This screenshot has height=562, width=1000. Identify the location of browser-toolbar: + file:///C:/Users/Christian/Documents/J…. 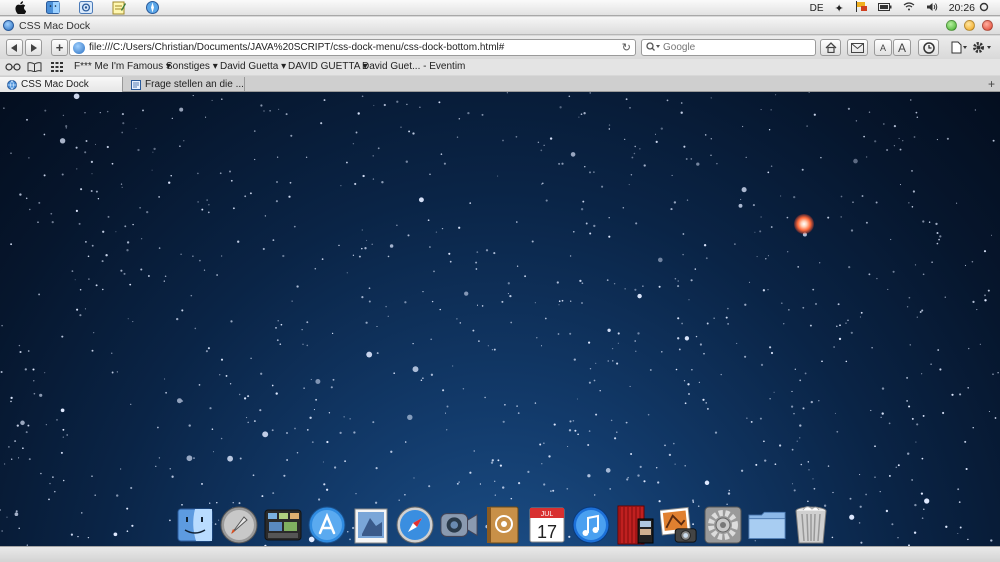
(500, 47).